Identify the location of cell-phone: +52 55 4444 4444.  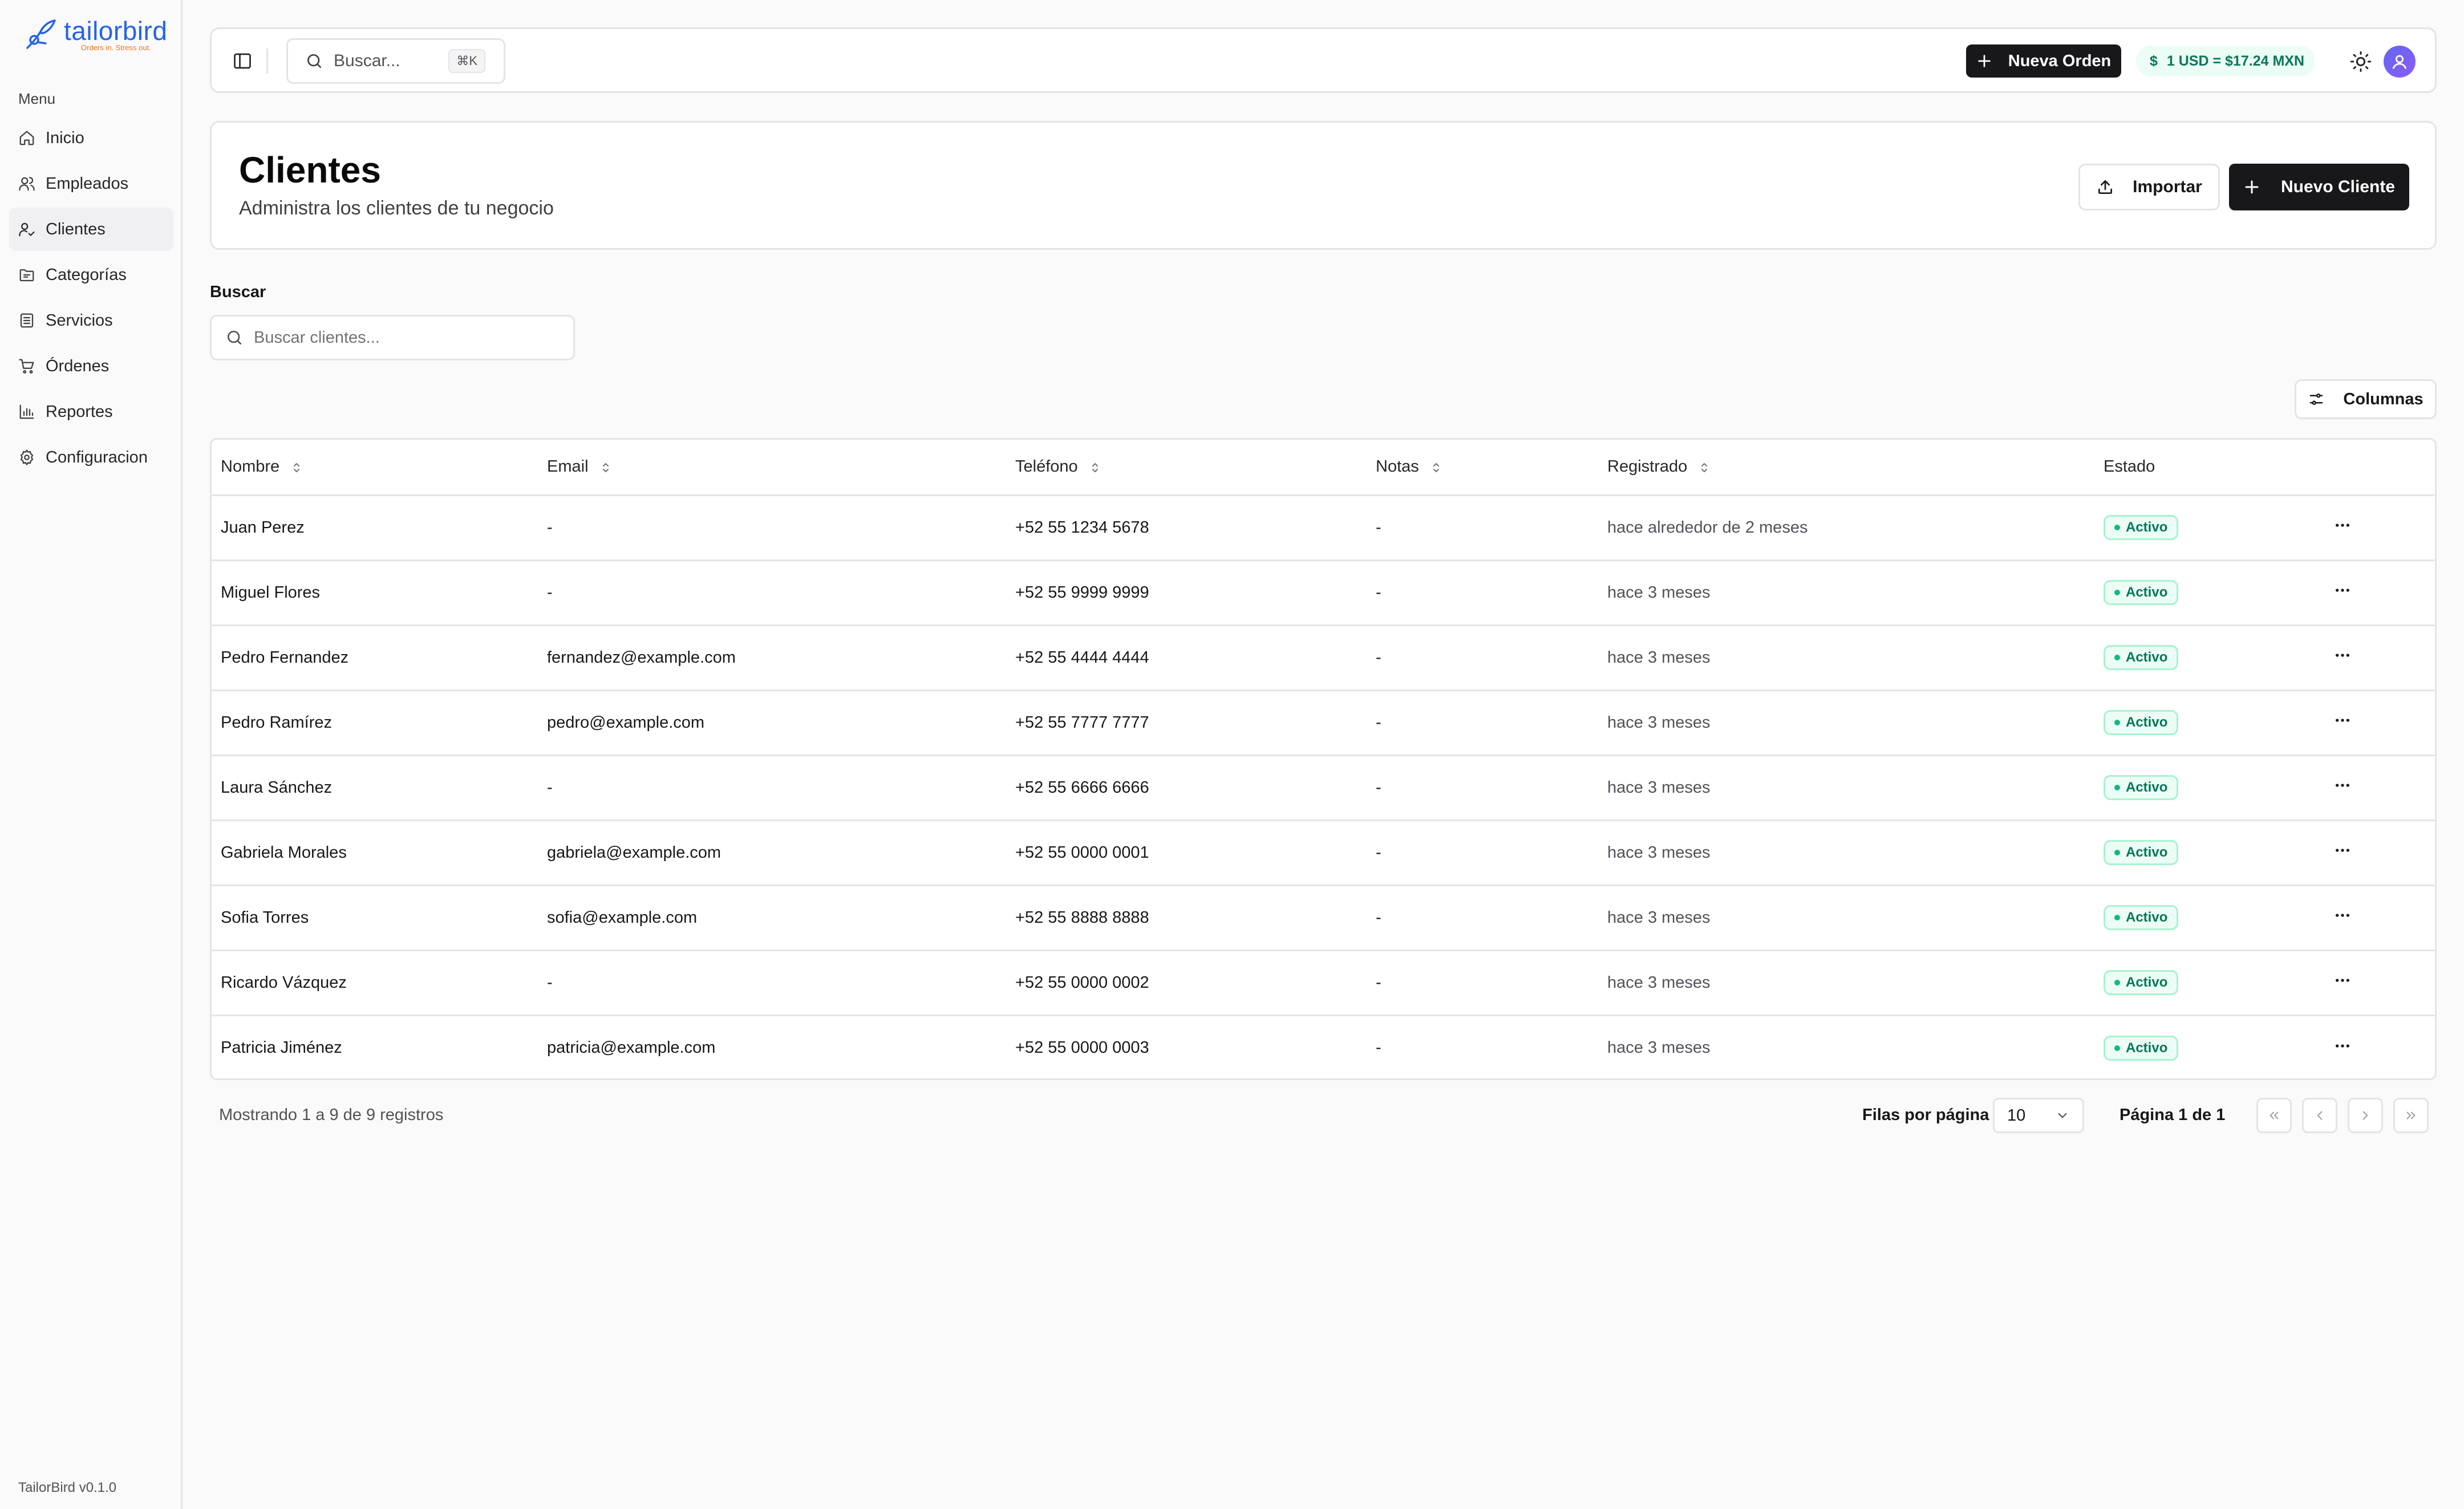
(1187, 658).